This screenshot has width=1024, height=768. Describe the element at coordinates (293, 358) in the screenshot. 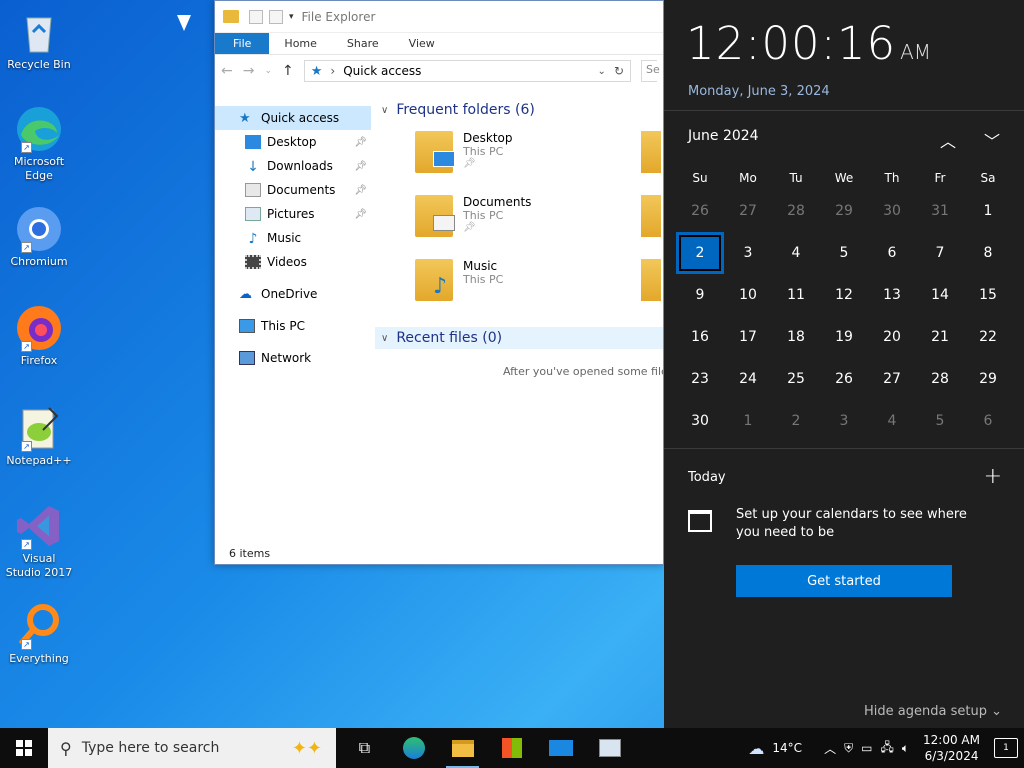

I see `nav-network: Network` at that location.